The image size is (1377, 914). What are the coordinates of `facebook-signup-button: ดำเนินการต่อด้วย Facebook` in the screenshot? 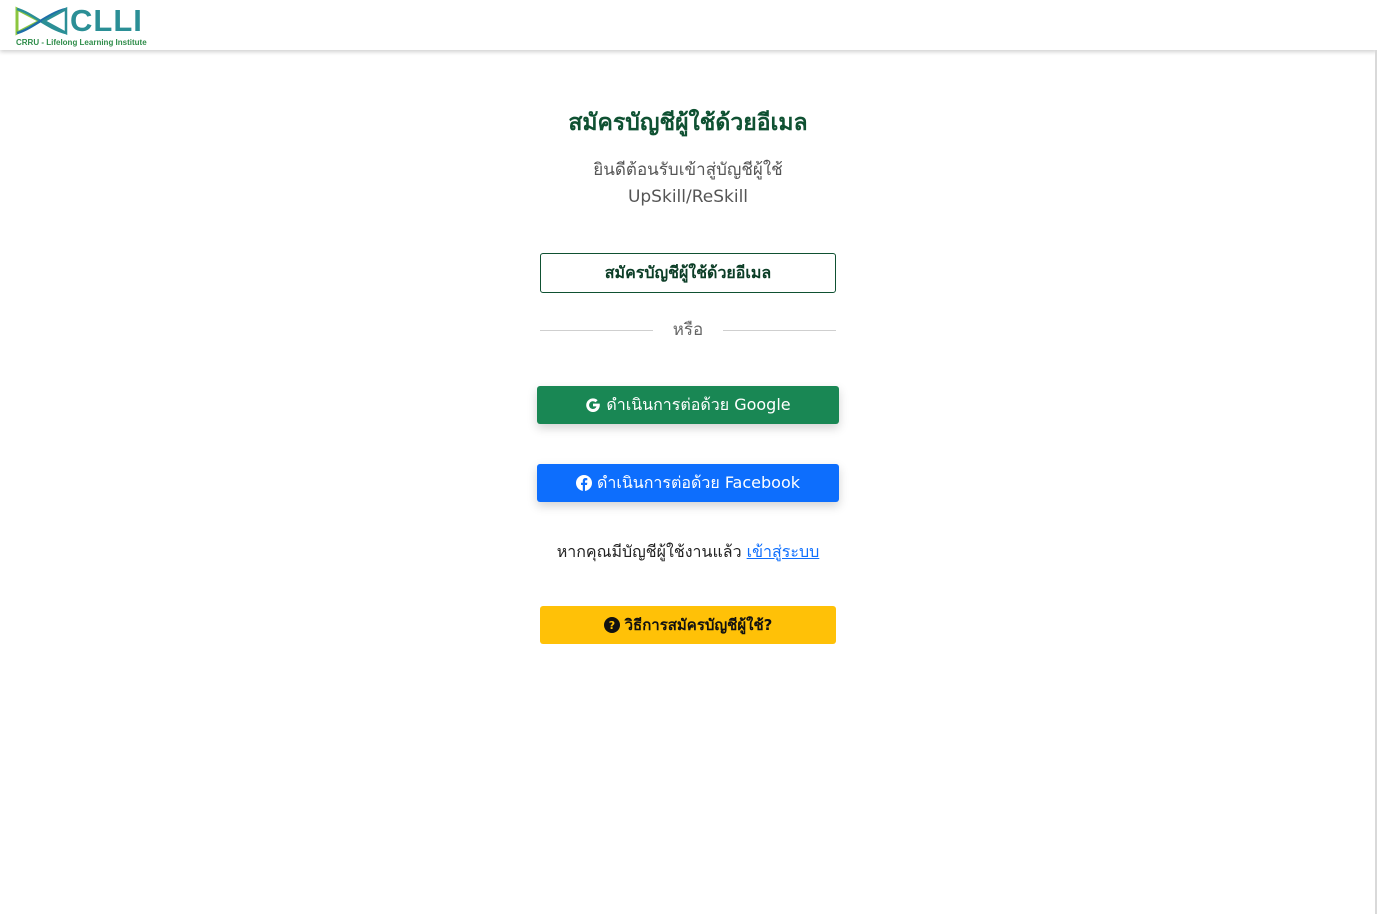 It's located at (688, 483).